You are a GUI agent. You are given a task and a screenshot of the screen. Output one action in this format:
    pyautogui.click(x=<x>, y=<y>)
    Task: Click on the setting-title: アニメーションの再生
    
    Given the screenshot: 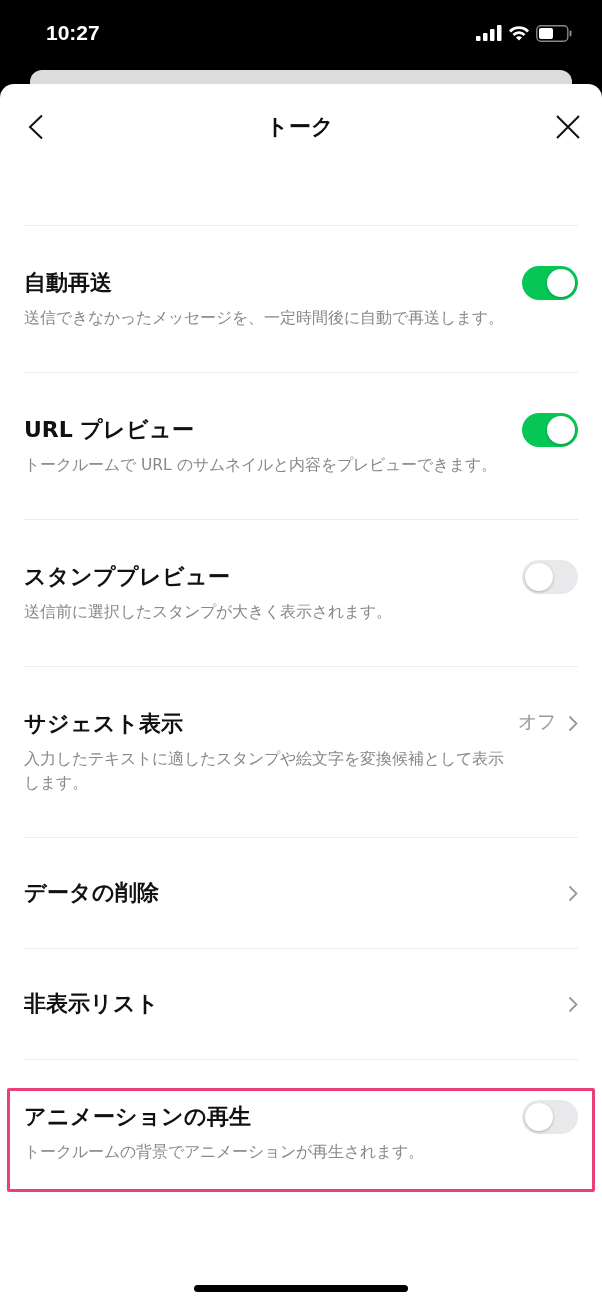 What is the action you would take?
    pyautogui.click(x=138, y=1117)
    